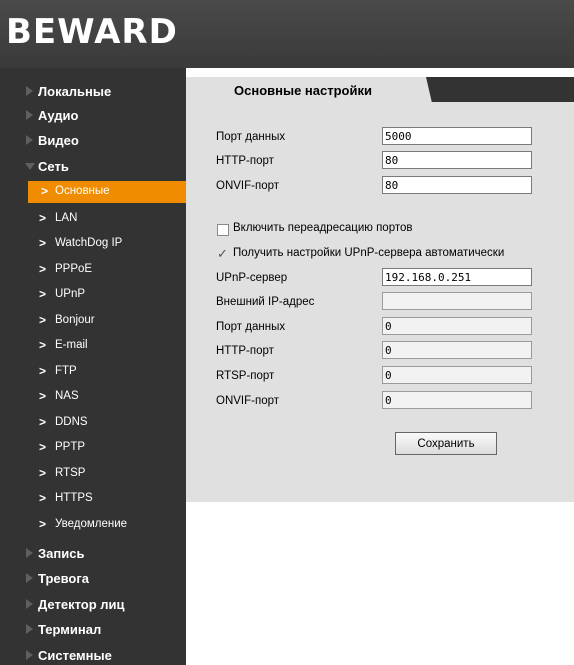 The width and height of the screenshot is (574, 665). I want to click on nav-label: PPPoE, so click(74, 269).